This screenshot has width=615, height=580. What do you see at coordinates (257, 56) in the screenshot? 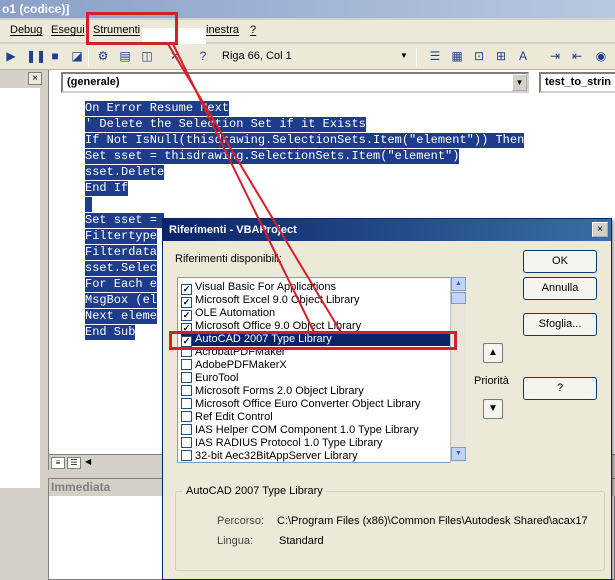
I see `cursor-position: Riga 66, Col 1` at bounding box center [257, 56].